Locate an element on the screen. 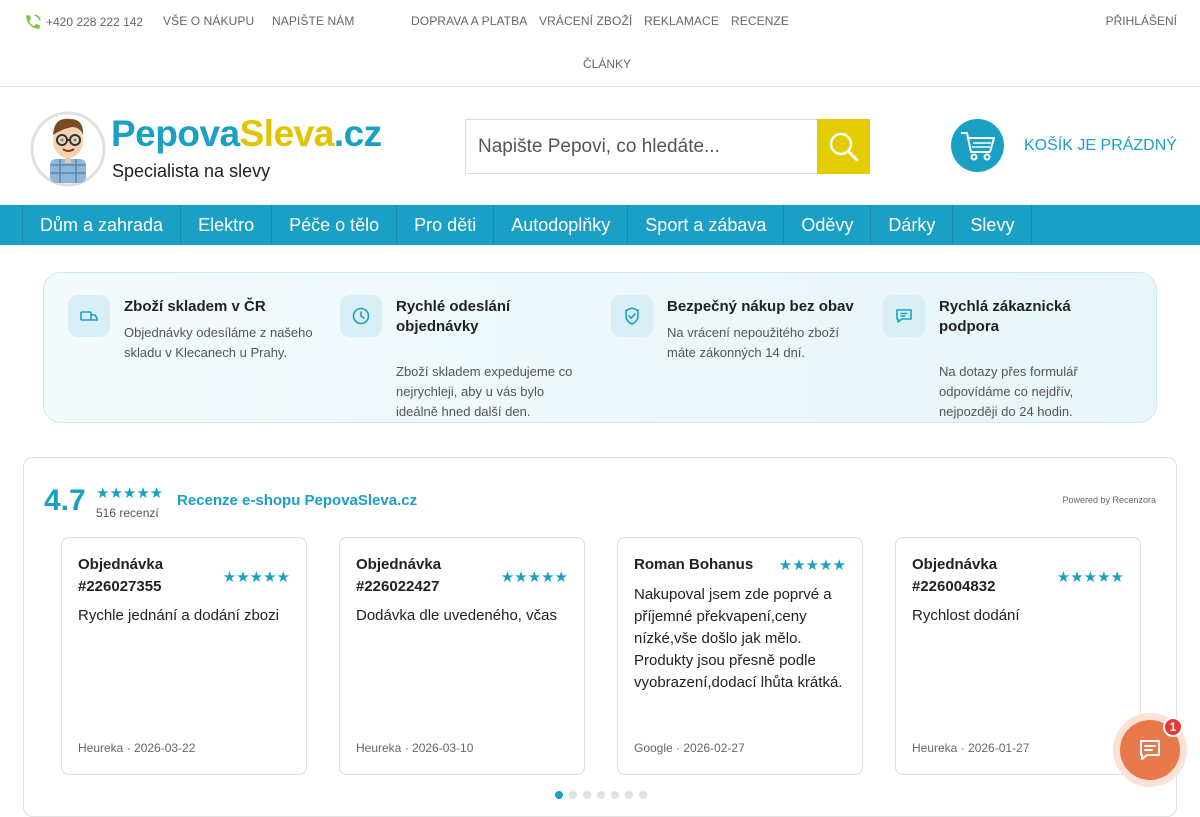 The width and height of the screenshot is (1200, 817). nav-item-sale: Slevy is located at coordinates (992, 225).